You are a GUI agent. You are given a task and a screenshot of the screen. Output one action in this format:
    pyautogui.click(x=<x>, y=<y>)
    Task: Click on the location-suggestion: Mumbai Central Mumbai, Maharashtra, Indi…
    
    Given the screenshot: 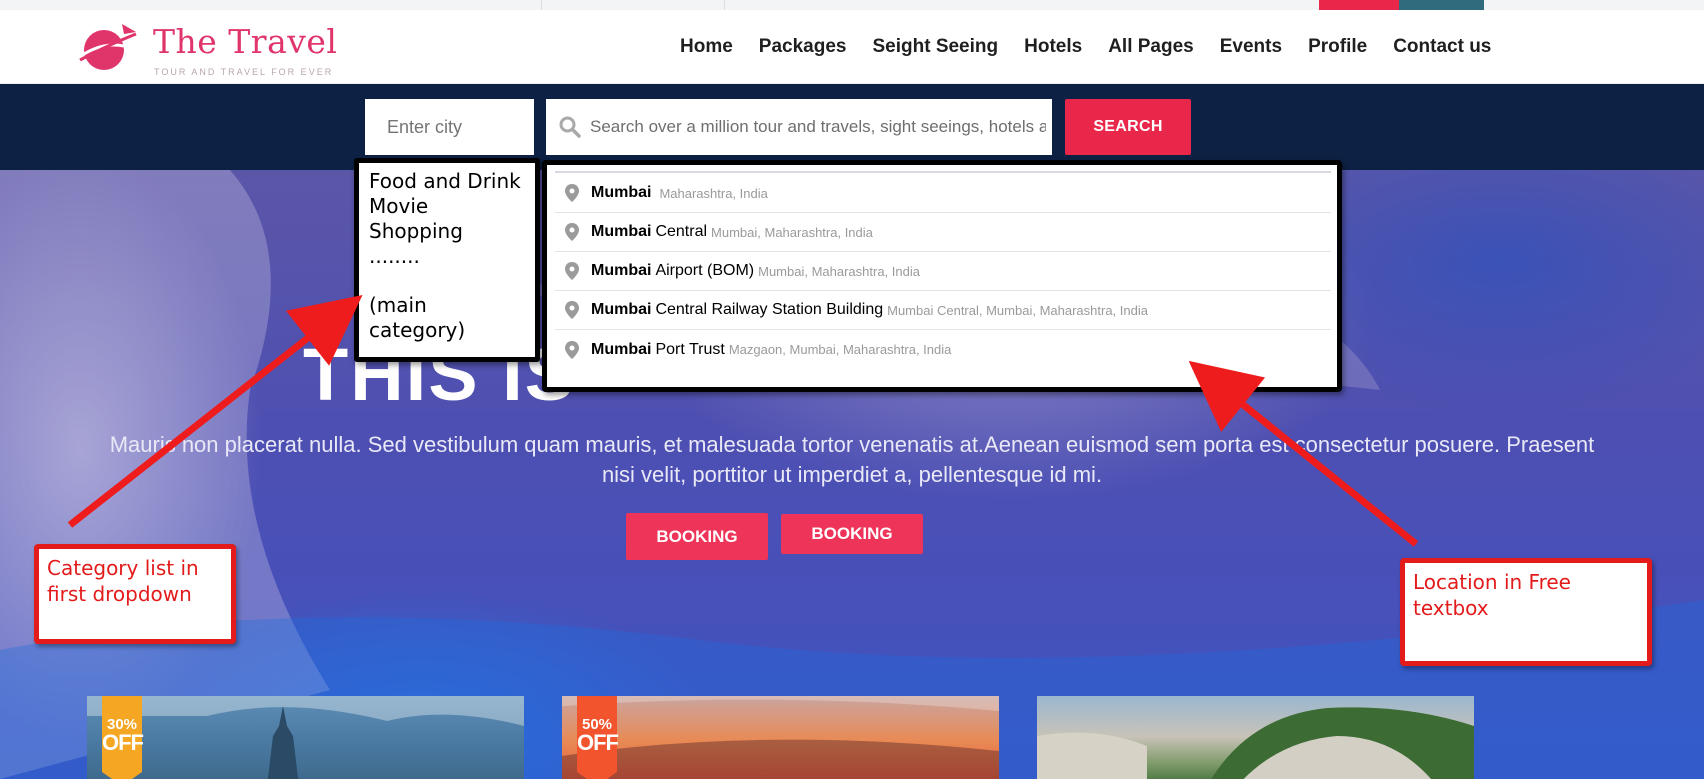 What is the action you would take?
    pyautogui.click(x=943, y=232)
    